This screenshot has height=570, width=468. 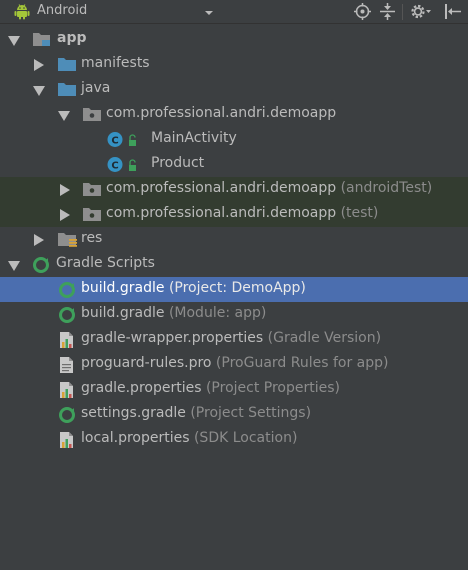 I want to click on tree-row-main-activity: C MainActivity, so click(x=234, y=139).